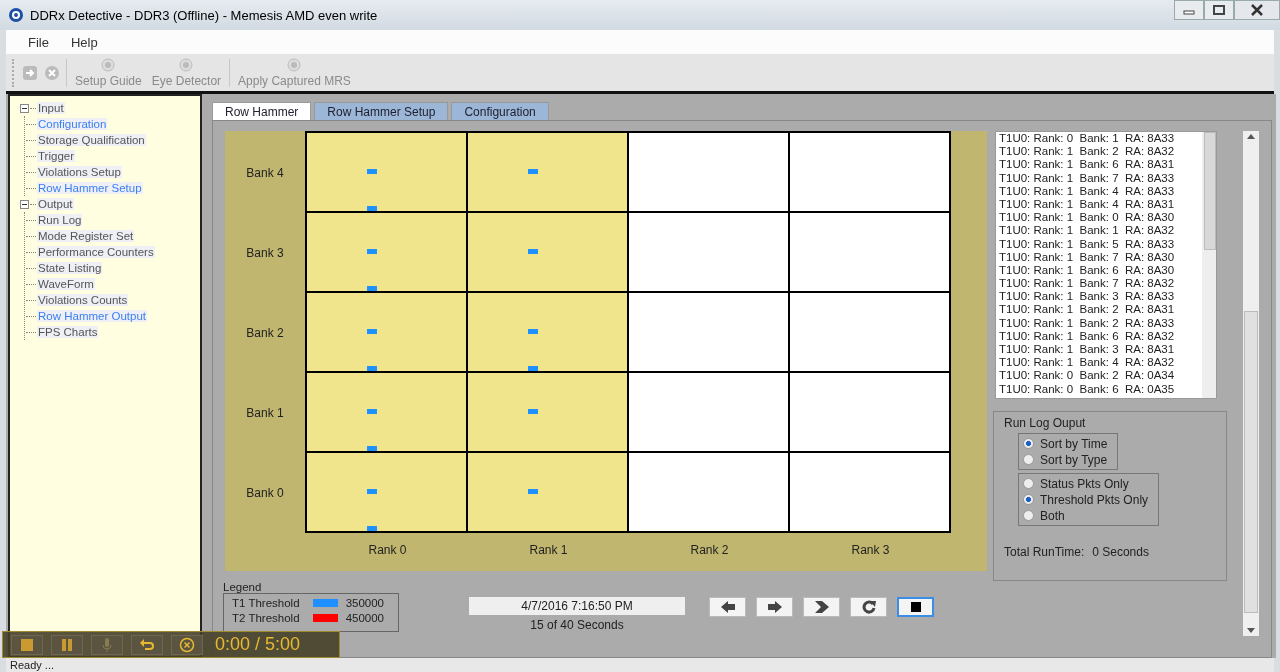 This screenshot has height=672, width=1280. Describe the element at coordinates (1086, 515) in the screenshot. I see `radio-option: Both` at that location.